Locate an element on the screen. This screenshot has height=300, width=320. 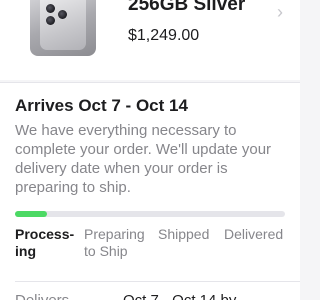
product-name: 256GB Silver is located at coordinates (187, 7).